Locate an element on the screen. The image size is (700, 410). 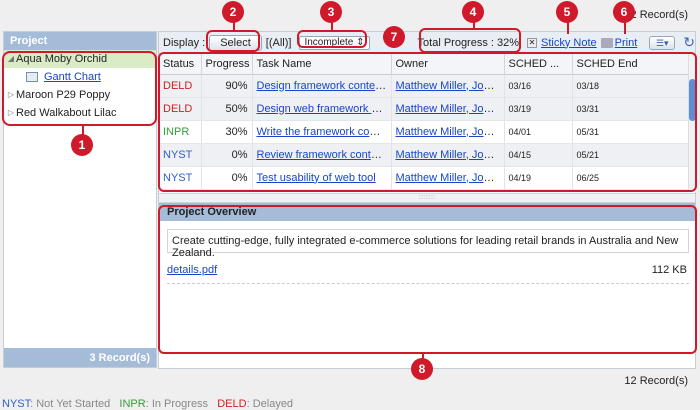
legend-text-deld: : Delayed is located at coordinates (270, 404).